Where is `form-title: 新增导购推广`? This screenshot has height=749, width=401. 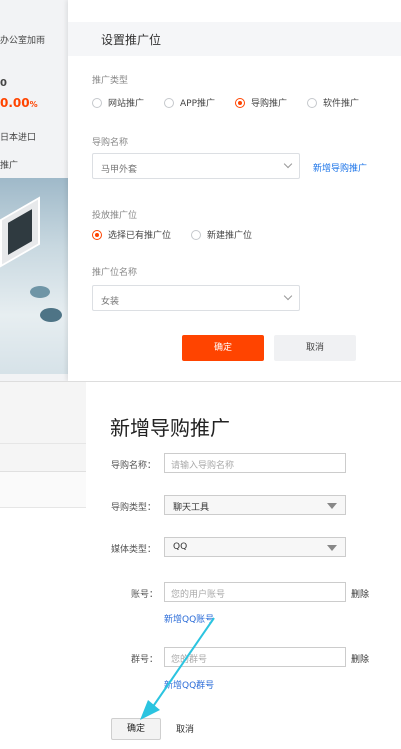
form-title: 新增导购推广 is located at coordinates (170, 428).